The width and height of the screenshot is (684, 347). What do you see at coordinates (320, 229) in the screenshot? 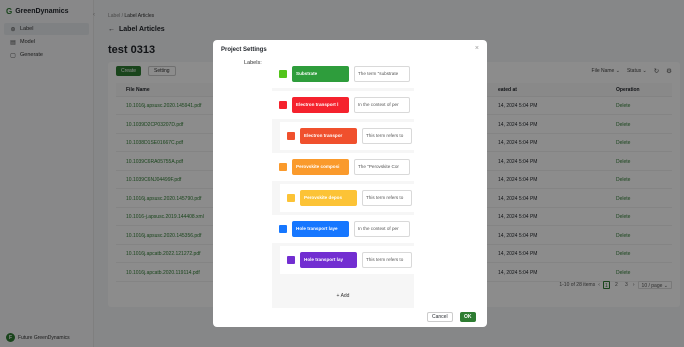
I see `label-name-input: Hole transport laye` at bounding box center [320, 229].